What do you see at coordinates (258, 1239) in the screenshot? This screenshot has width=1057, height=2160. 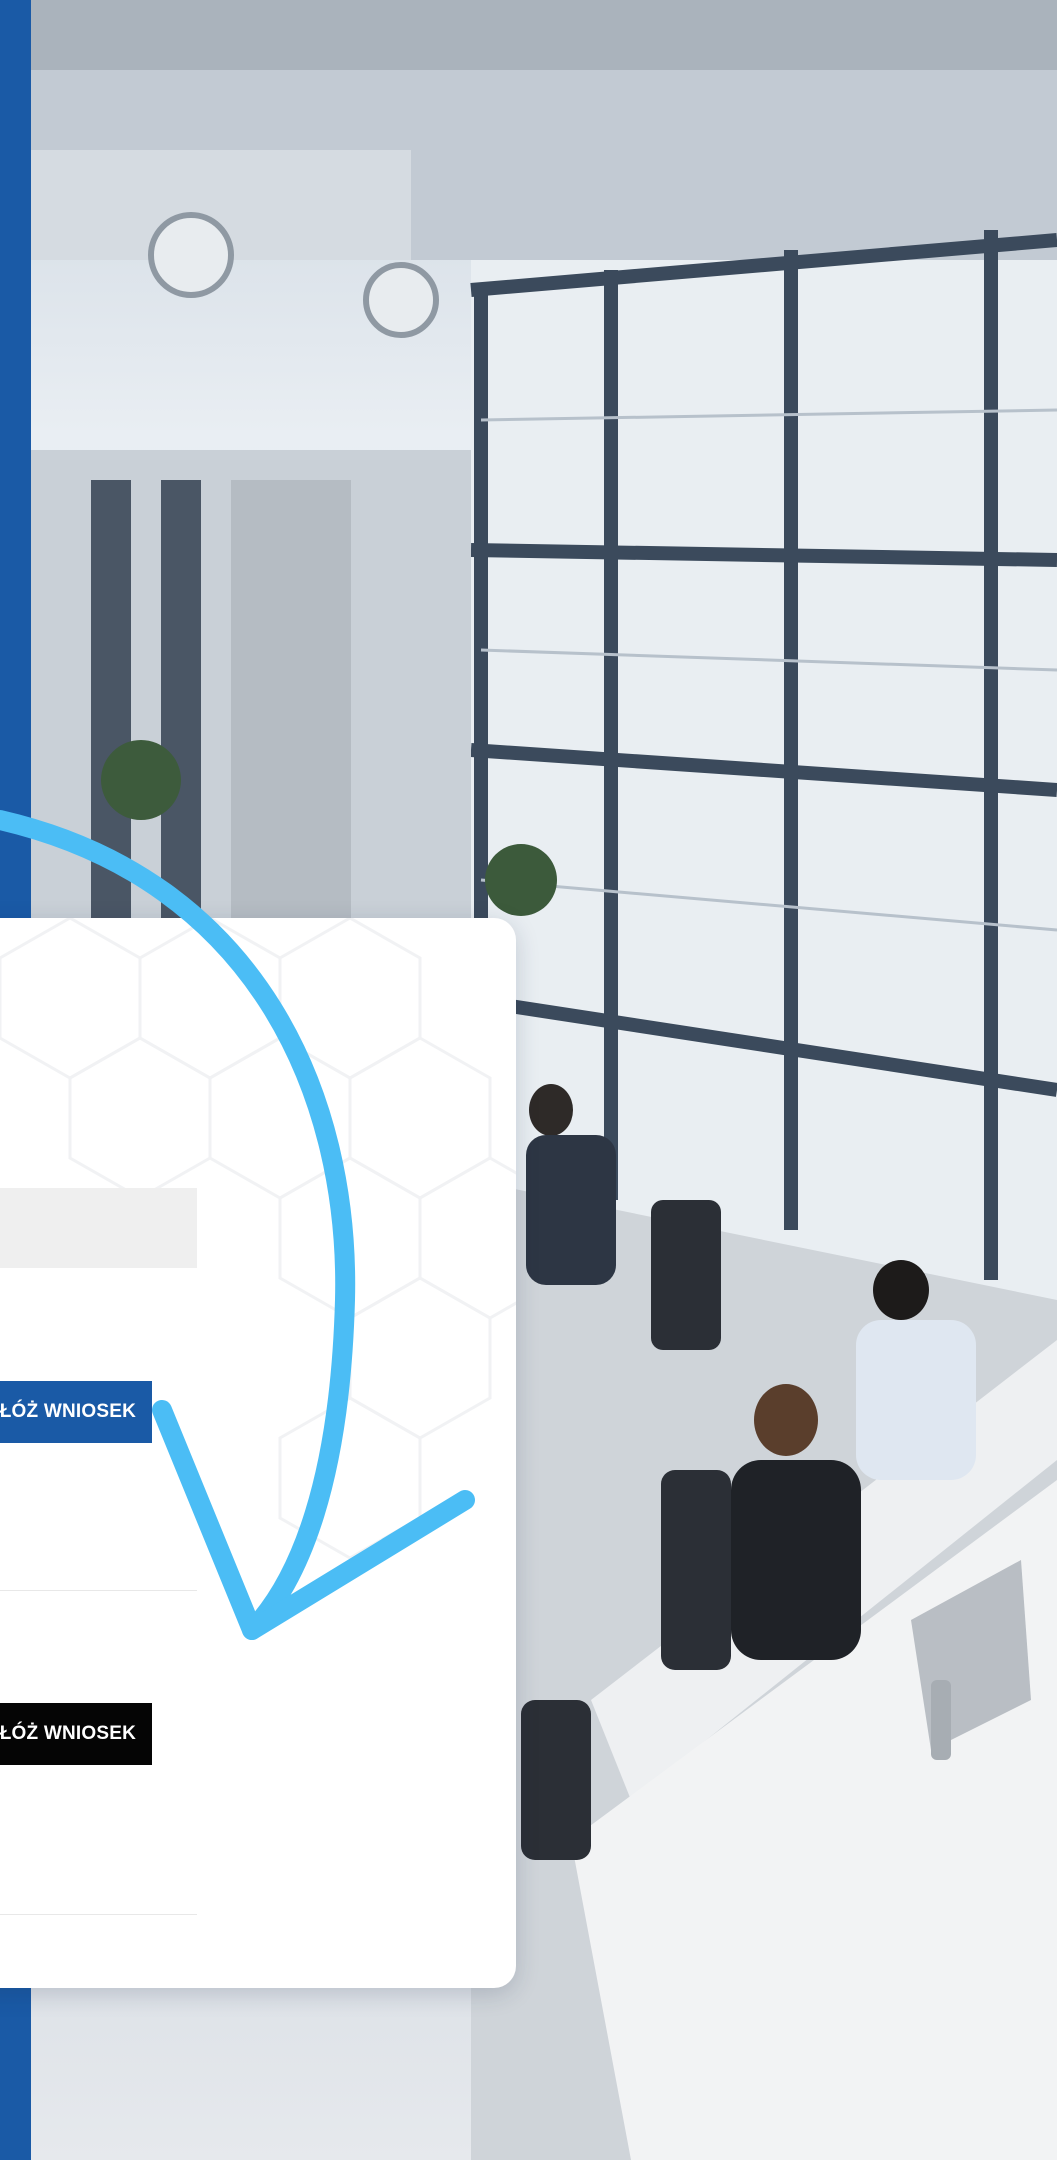 I see `hex-pattern` at bounding box center [258, 1239].